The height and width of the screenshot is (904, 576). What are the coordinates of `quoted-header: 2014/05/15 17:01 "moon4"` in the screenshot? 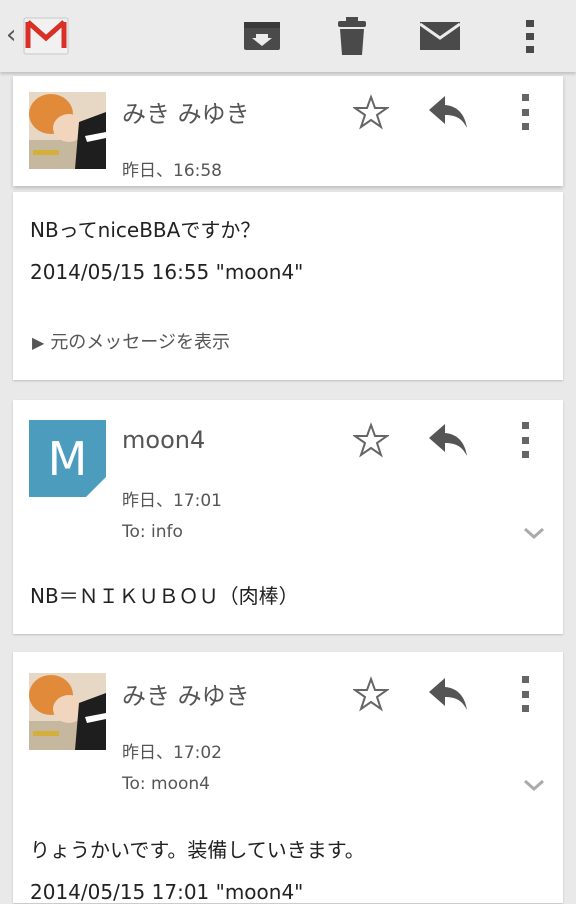 It's located at (167, 892).